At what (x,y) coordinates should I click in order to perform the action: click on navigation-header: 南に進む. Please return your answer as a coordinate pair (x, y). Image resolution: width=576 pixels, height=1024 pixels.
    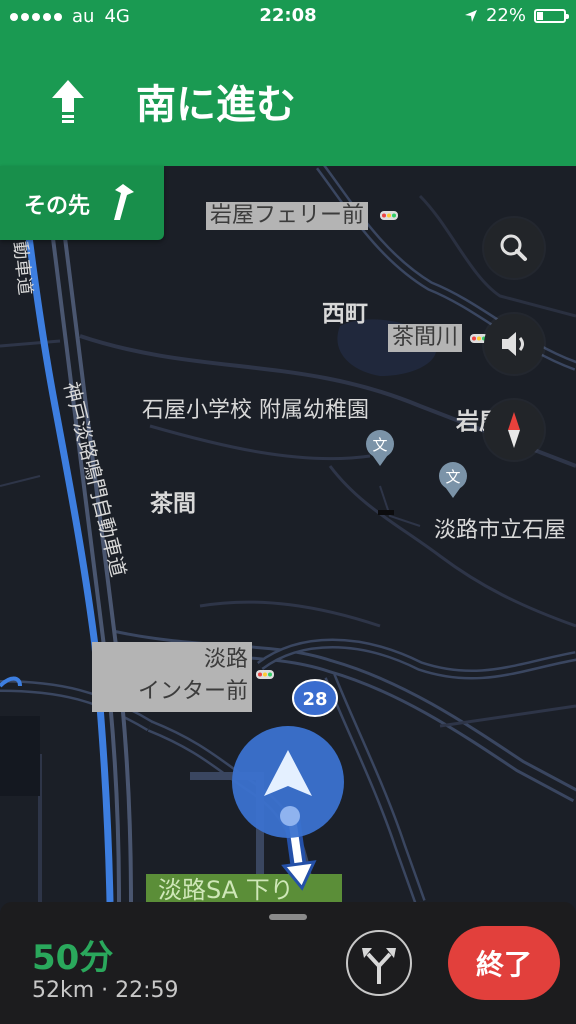
    Looking at the image, I should click on (288, 100).